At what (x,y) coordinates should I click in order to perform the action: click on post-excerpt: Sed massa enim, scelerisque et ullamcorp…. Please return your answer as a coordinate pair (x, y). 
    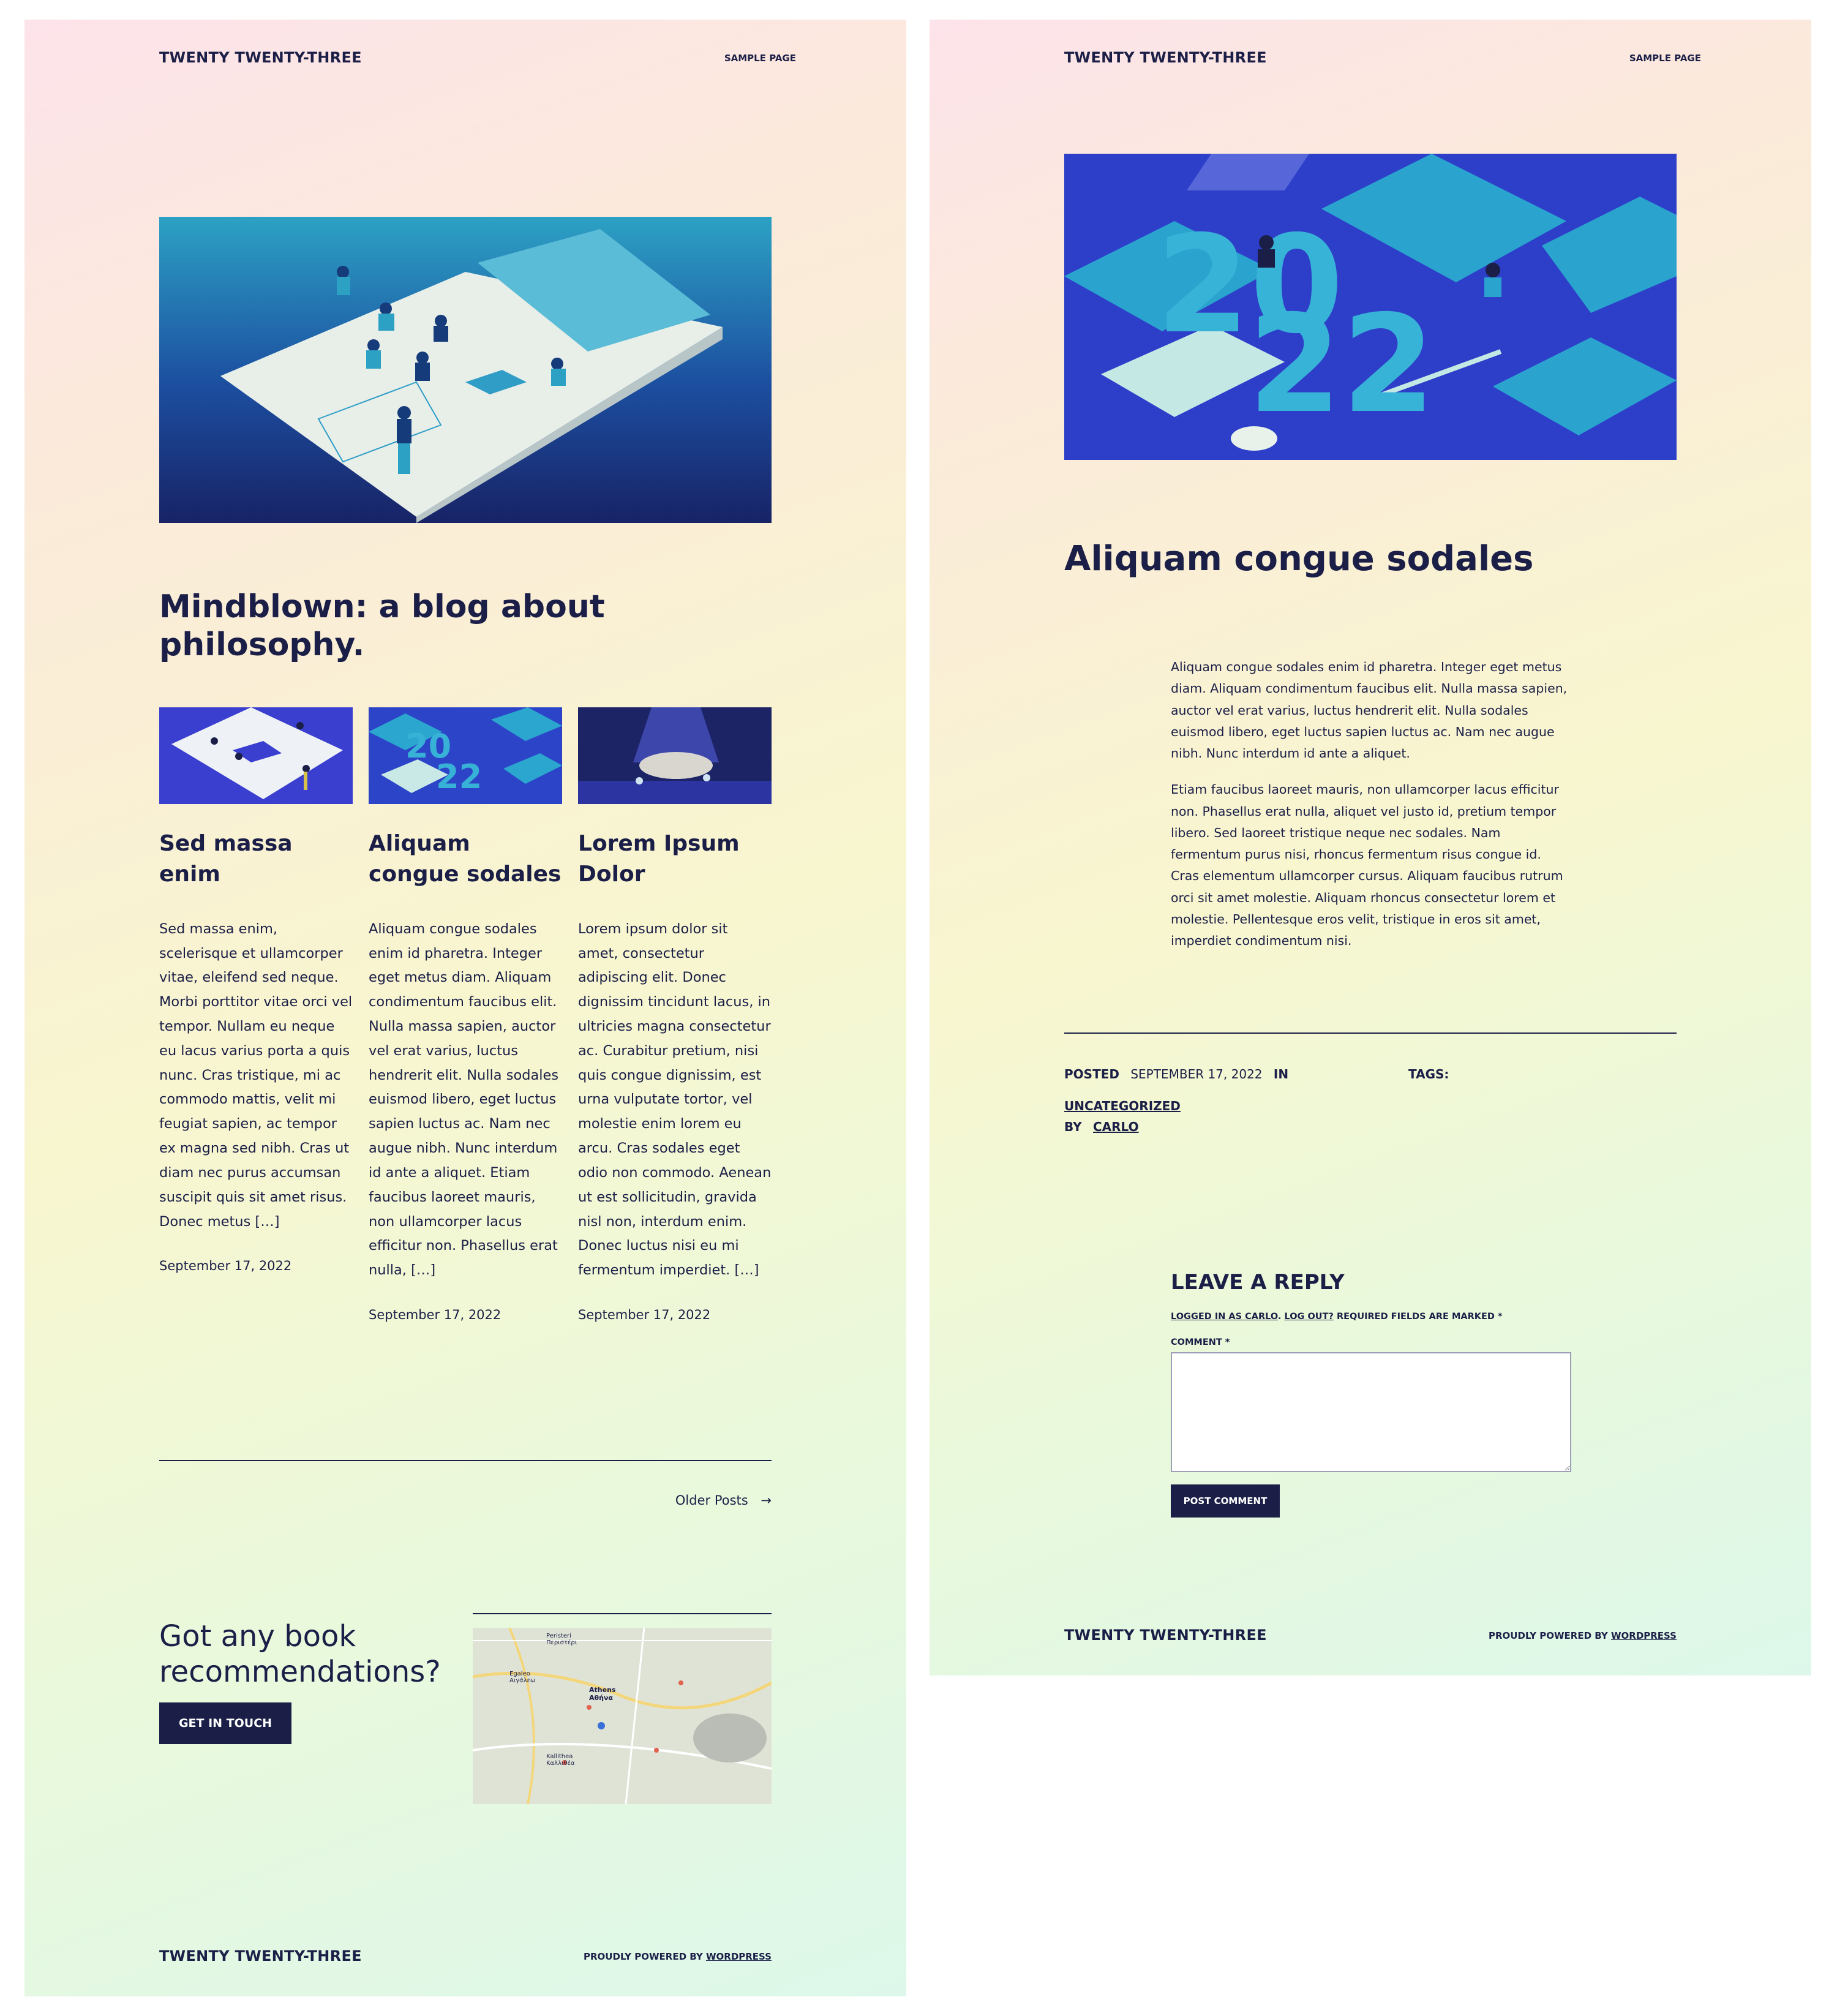
    Looking at the image, I should click on (256, 1075).